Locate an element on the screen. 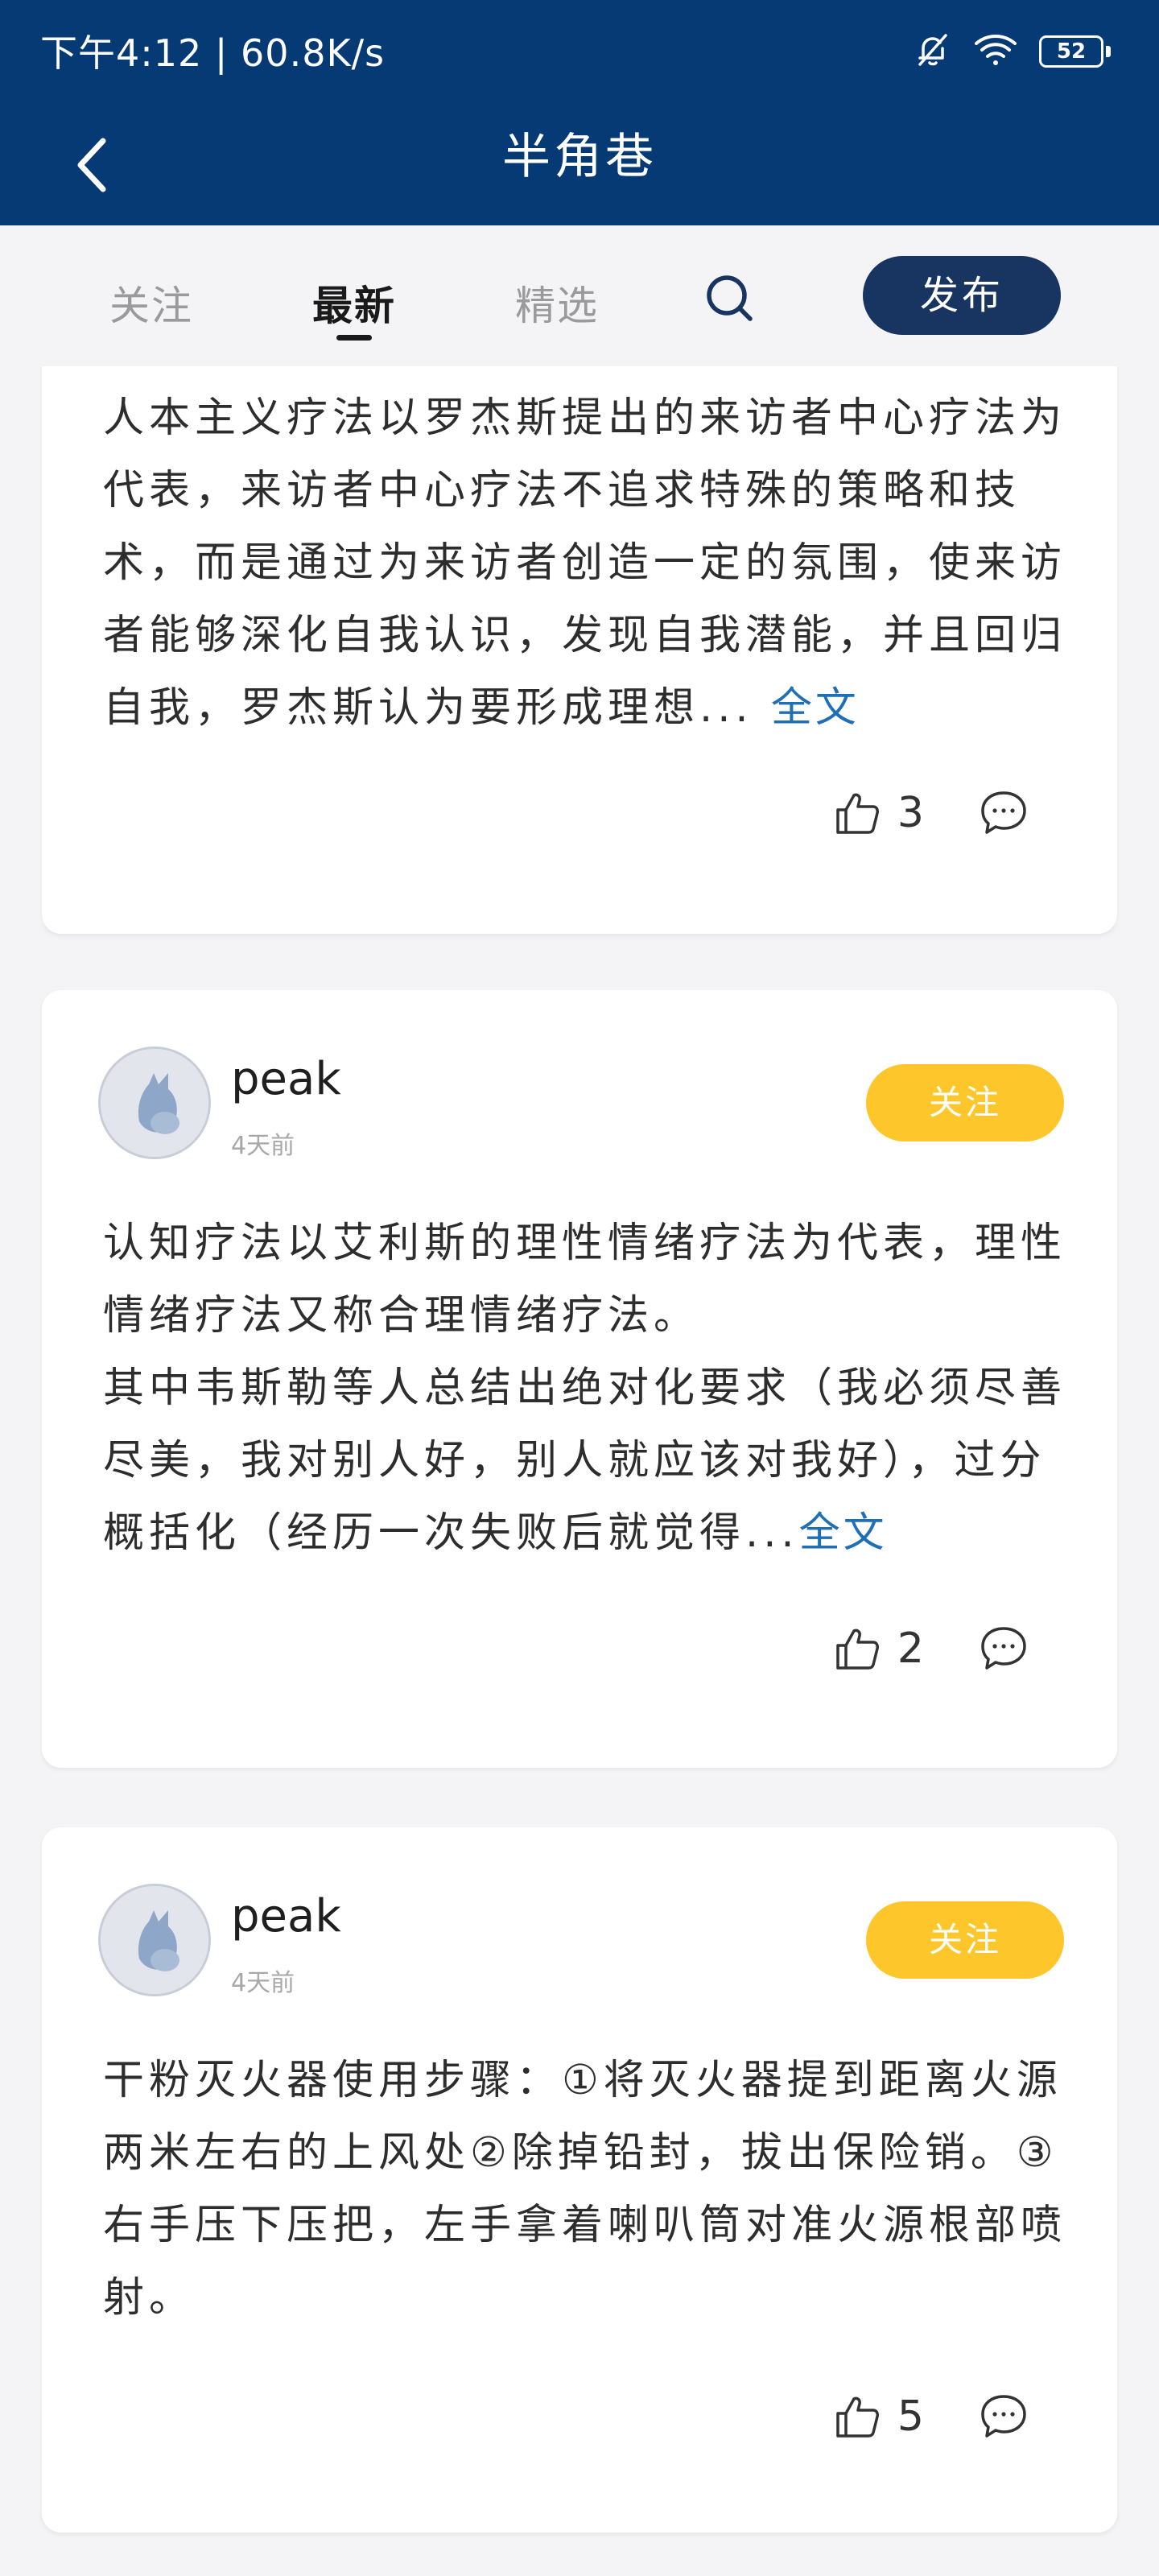 Image resolution: width=1159 pixels, height=2576 pixels. tab-following: 关注 is located at coordinates (151, 303).